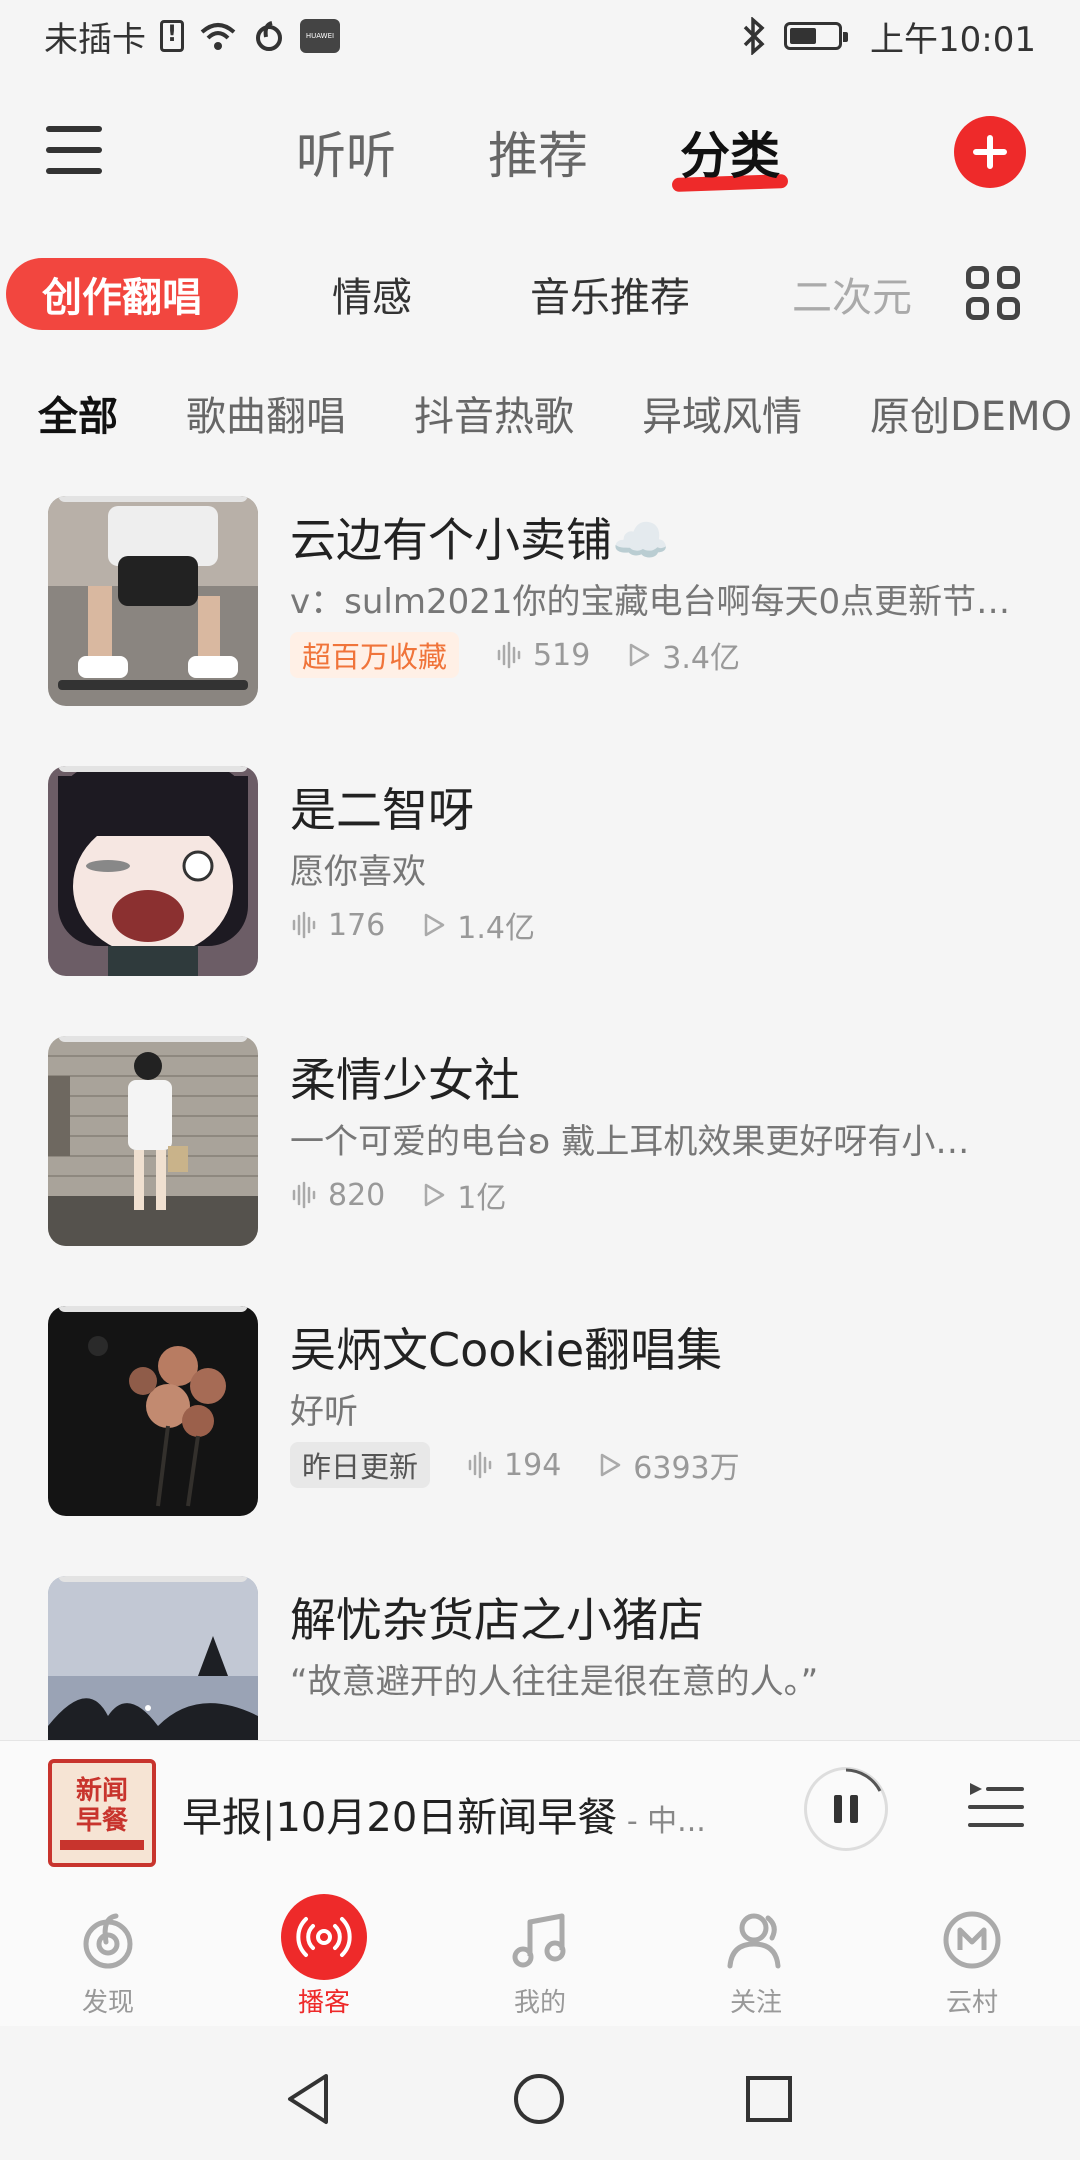 This screenshot has width=1080, height=2160. I want to click on podcast-title: 解忧杂货店之小猪店, so click(497, 1620).